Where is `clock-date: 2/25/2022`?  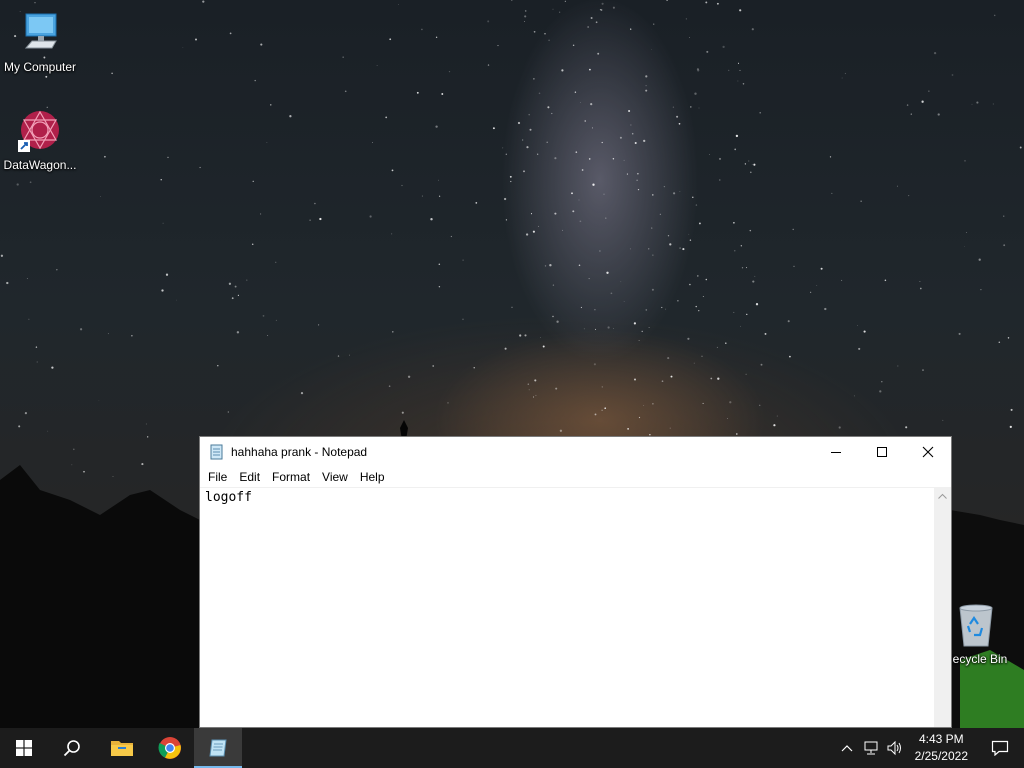 clock-date: 2/25/2022 is located at coordinates (941, 756).